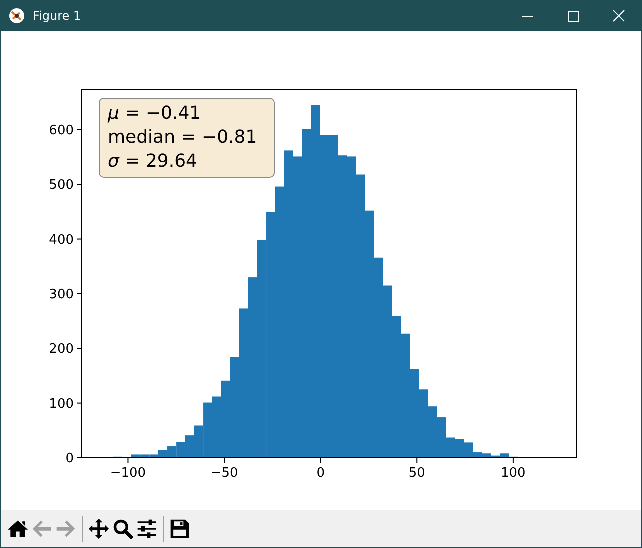 Image resolution: width=642 pixels, height=548 pixels. What do you see at coordinates (57, 16) in the screenshot?
I see `window-title: Figure 1` at bounding box center [57, 16].